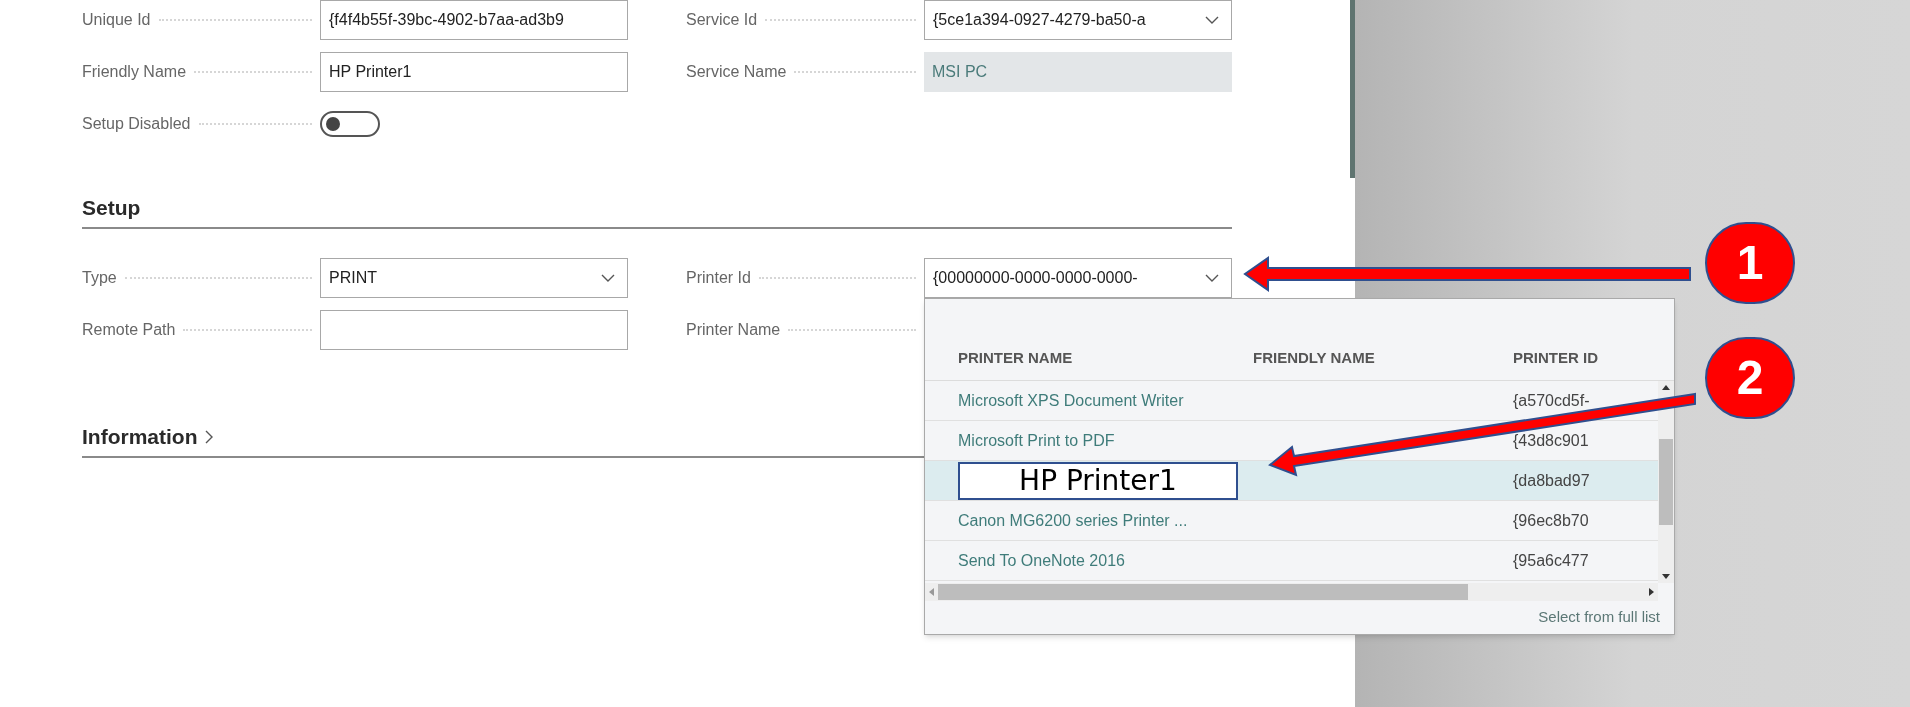 This screenshot has height=707, width=1910. I want to click on scroll-left-icon, so click(931, 592).